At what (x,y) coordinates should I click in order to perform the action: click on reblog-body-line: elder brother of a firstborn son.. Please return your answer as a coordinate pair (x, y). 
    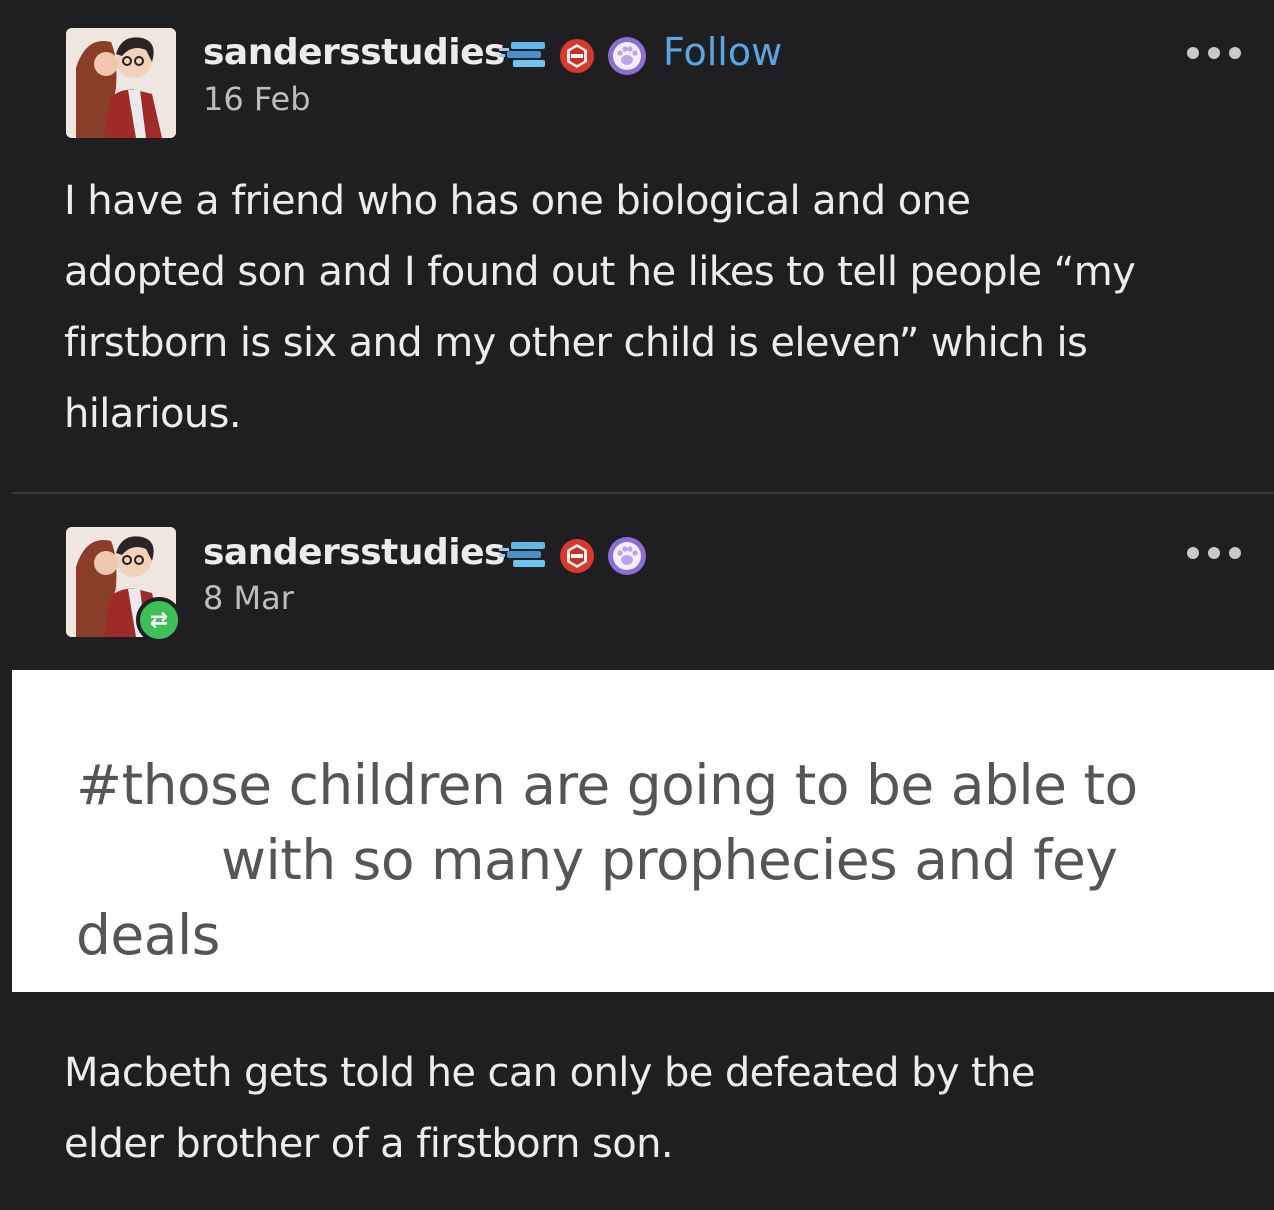
    Looking at the image, I should click on (369, 1144).